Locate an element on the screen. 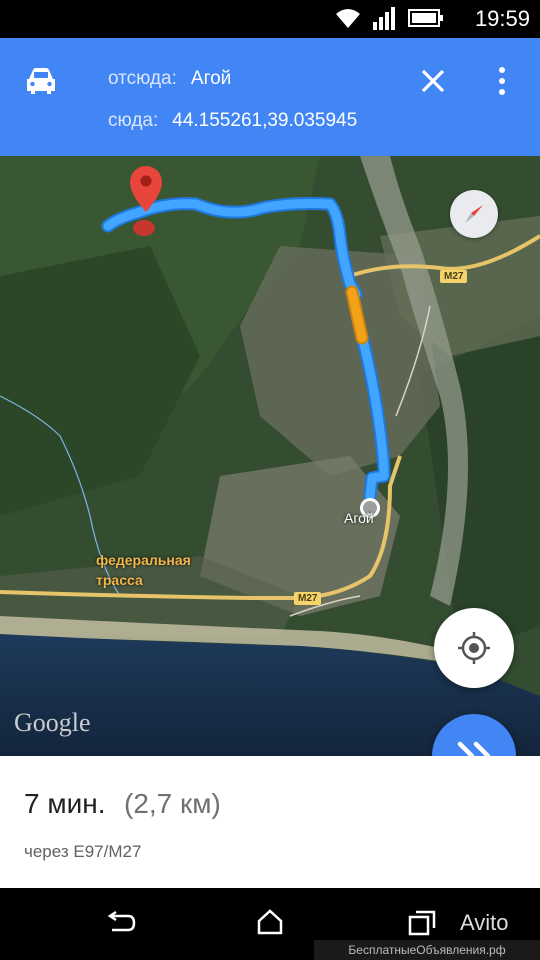 The image size is (540, 960). google-logo: Google is located at coordinates (52, 722).